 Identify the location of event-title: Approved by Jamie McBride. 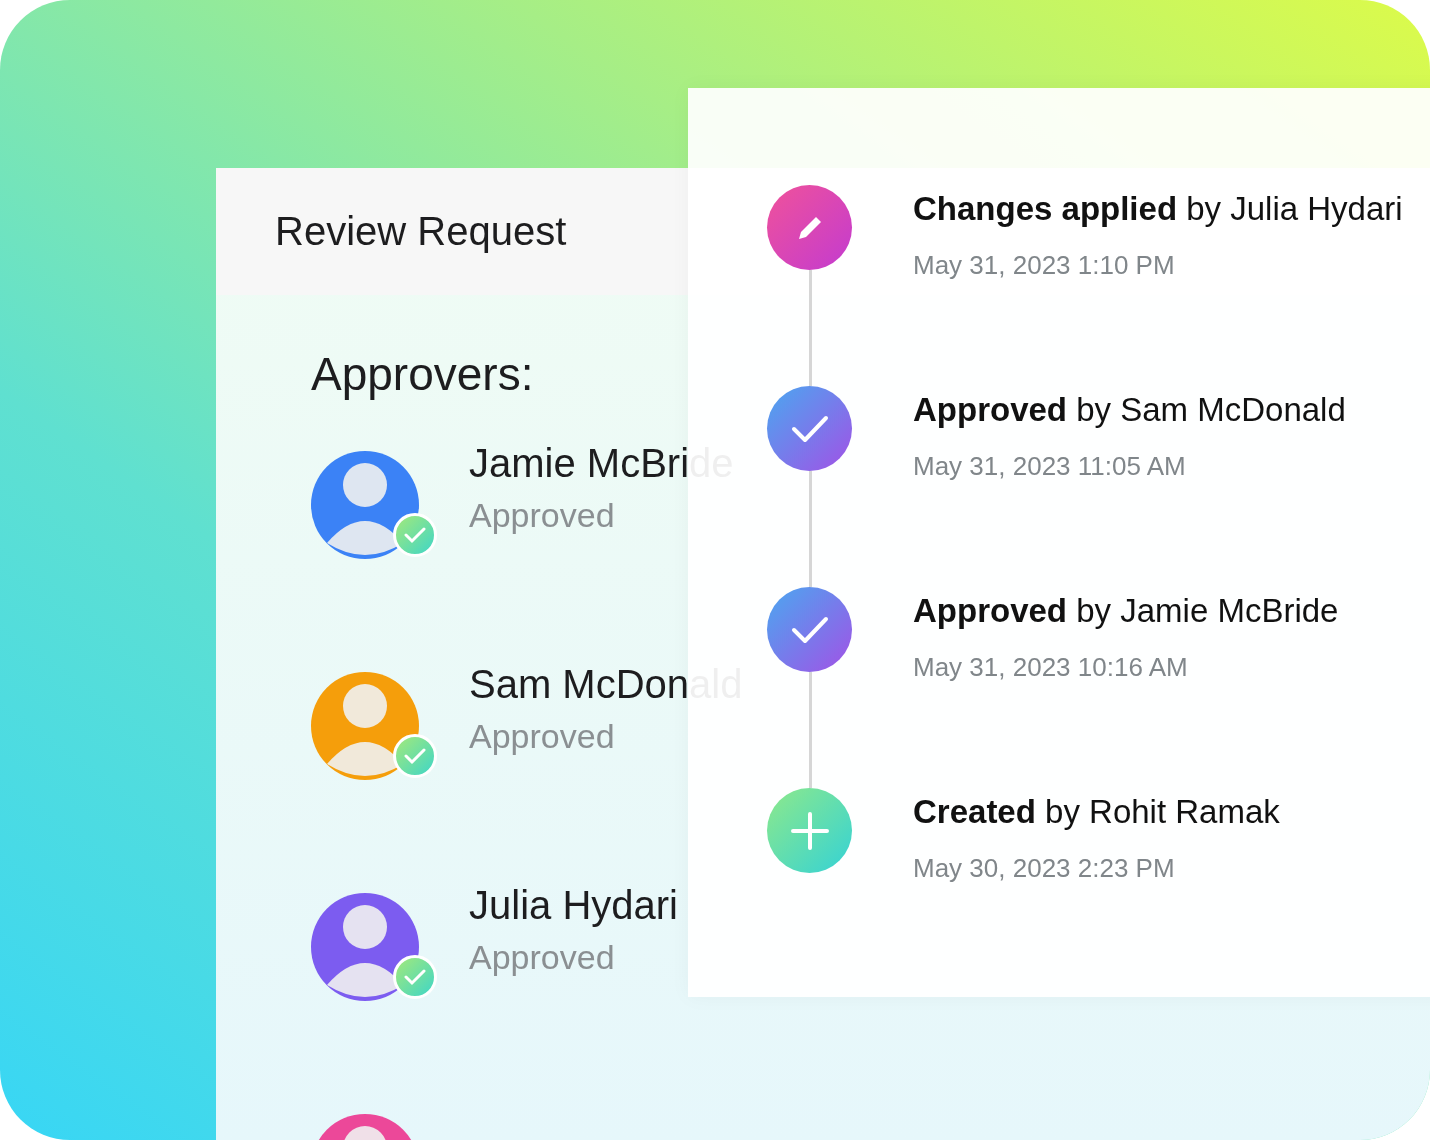
(1126, 611).